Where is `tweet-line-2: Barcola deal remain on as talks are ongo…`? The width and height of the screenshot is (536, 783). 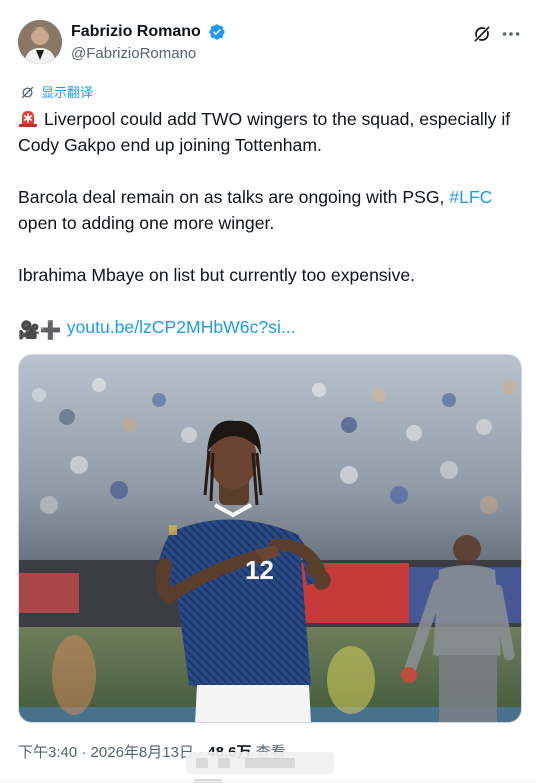
tweet-line-2: Barcola deal remain on as talks are ongo… is located at coordinates (231, 197).